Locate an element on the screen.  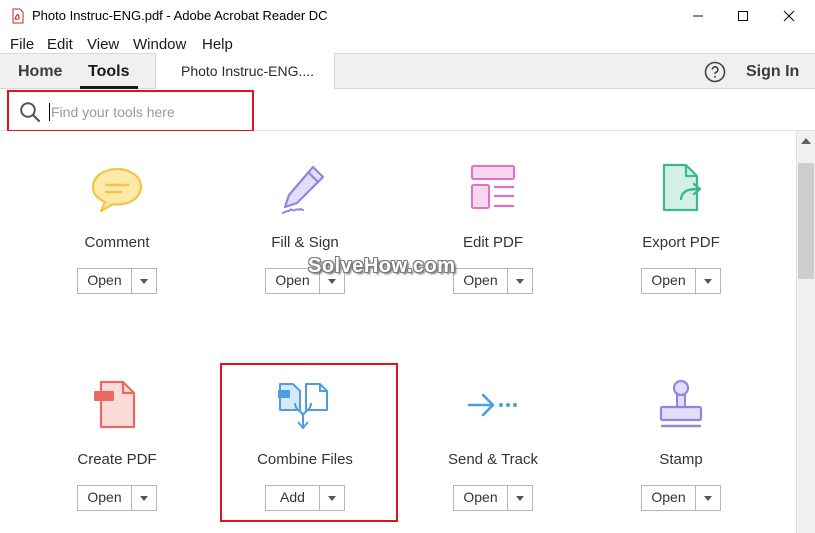
tool-export-pdf: Export PDF Open is located at coordinates (681, 216).